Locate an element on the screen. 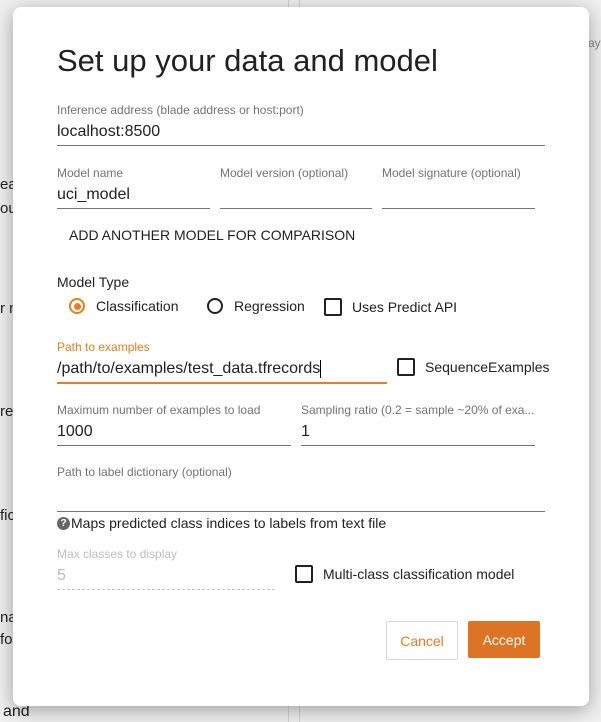 The image size is (601, 722). background-text: fo is located at coordinates (6, 639).